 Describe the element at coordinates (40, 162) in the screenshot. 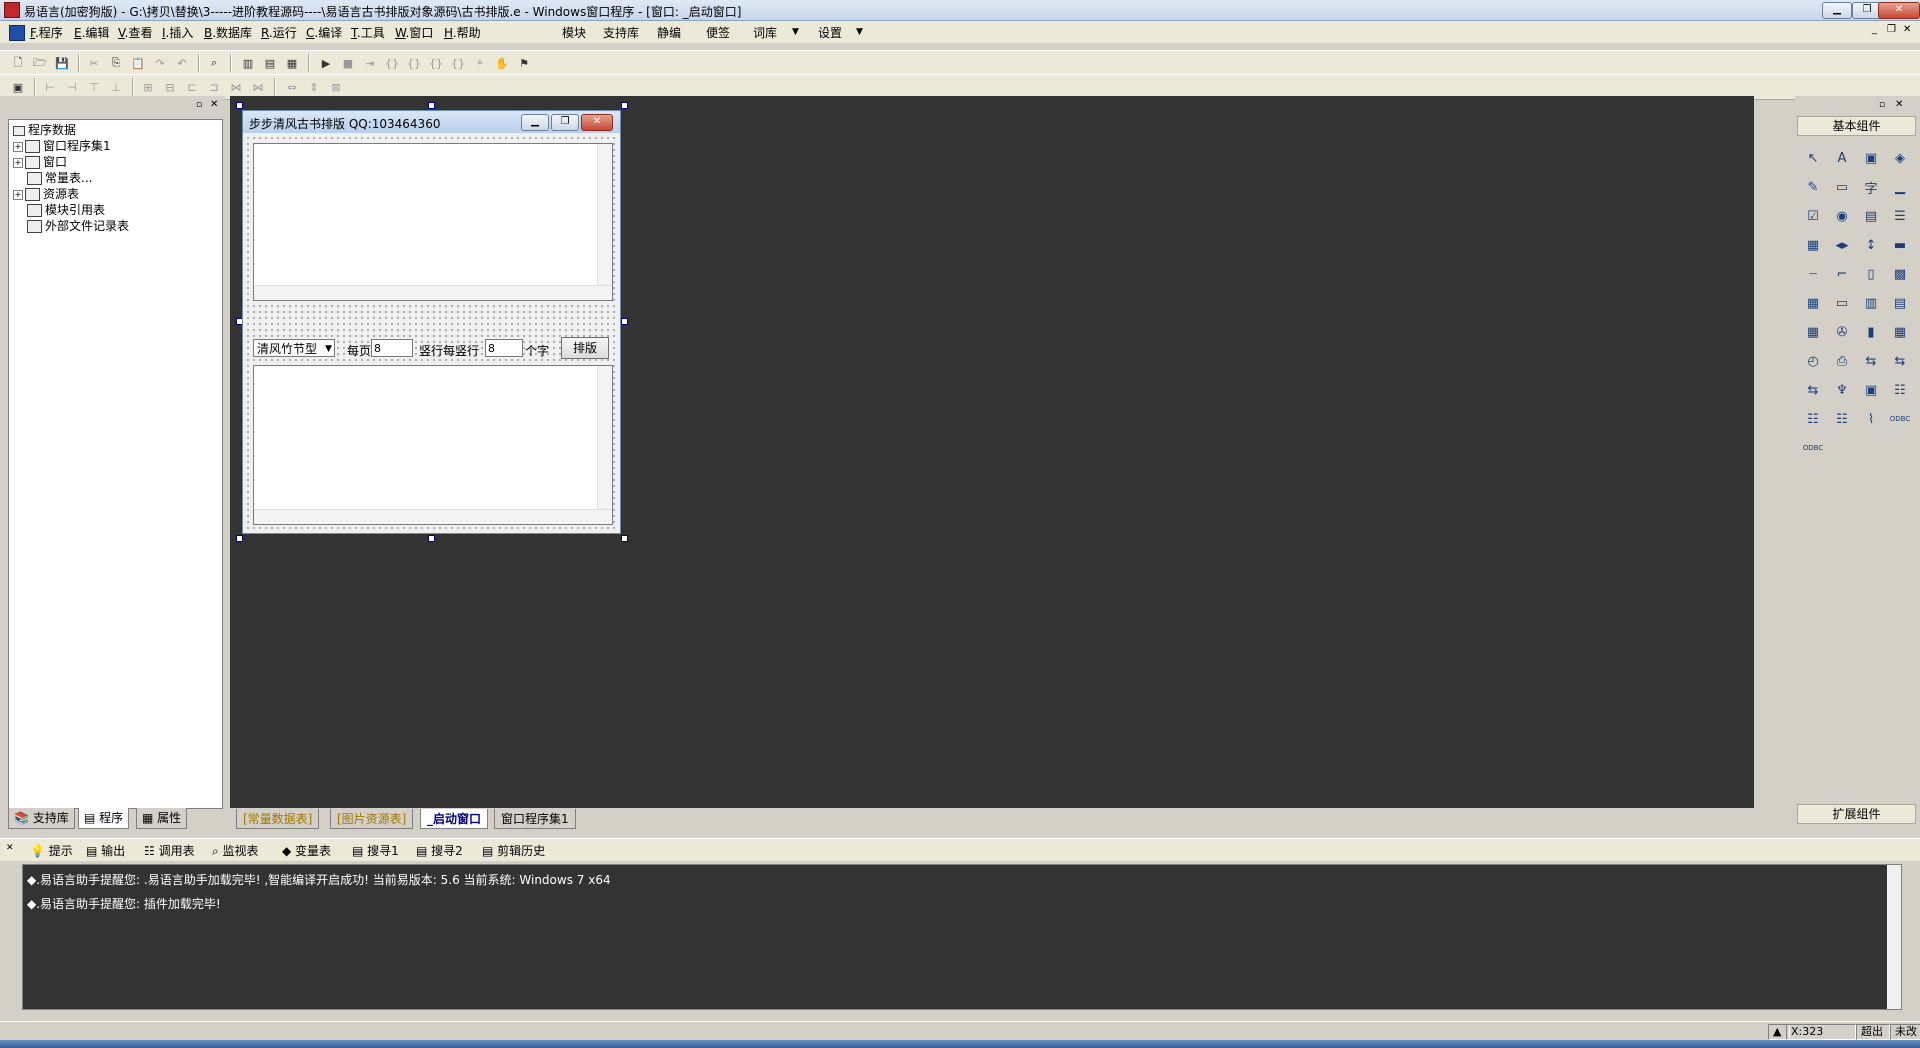

I see `tree-node: + 窗口` at that location.